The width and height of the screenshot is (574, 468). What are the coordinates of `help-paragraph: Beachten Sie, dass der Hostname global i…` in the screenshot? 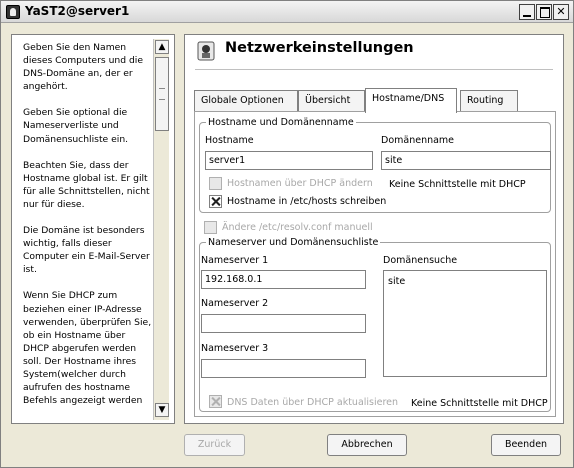 It's located at (86, 184).